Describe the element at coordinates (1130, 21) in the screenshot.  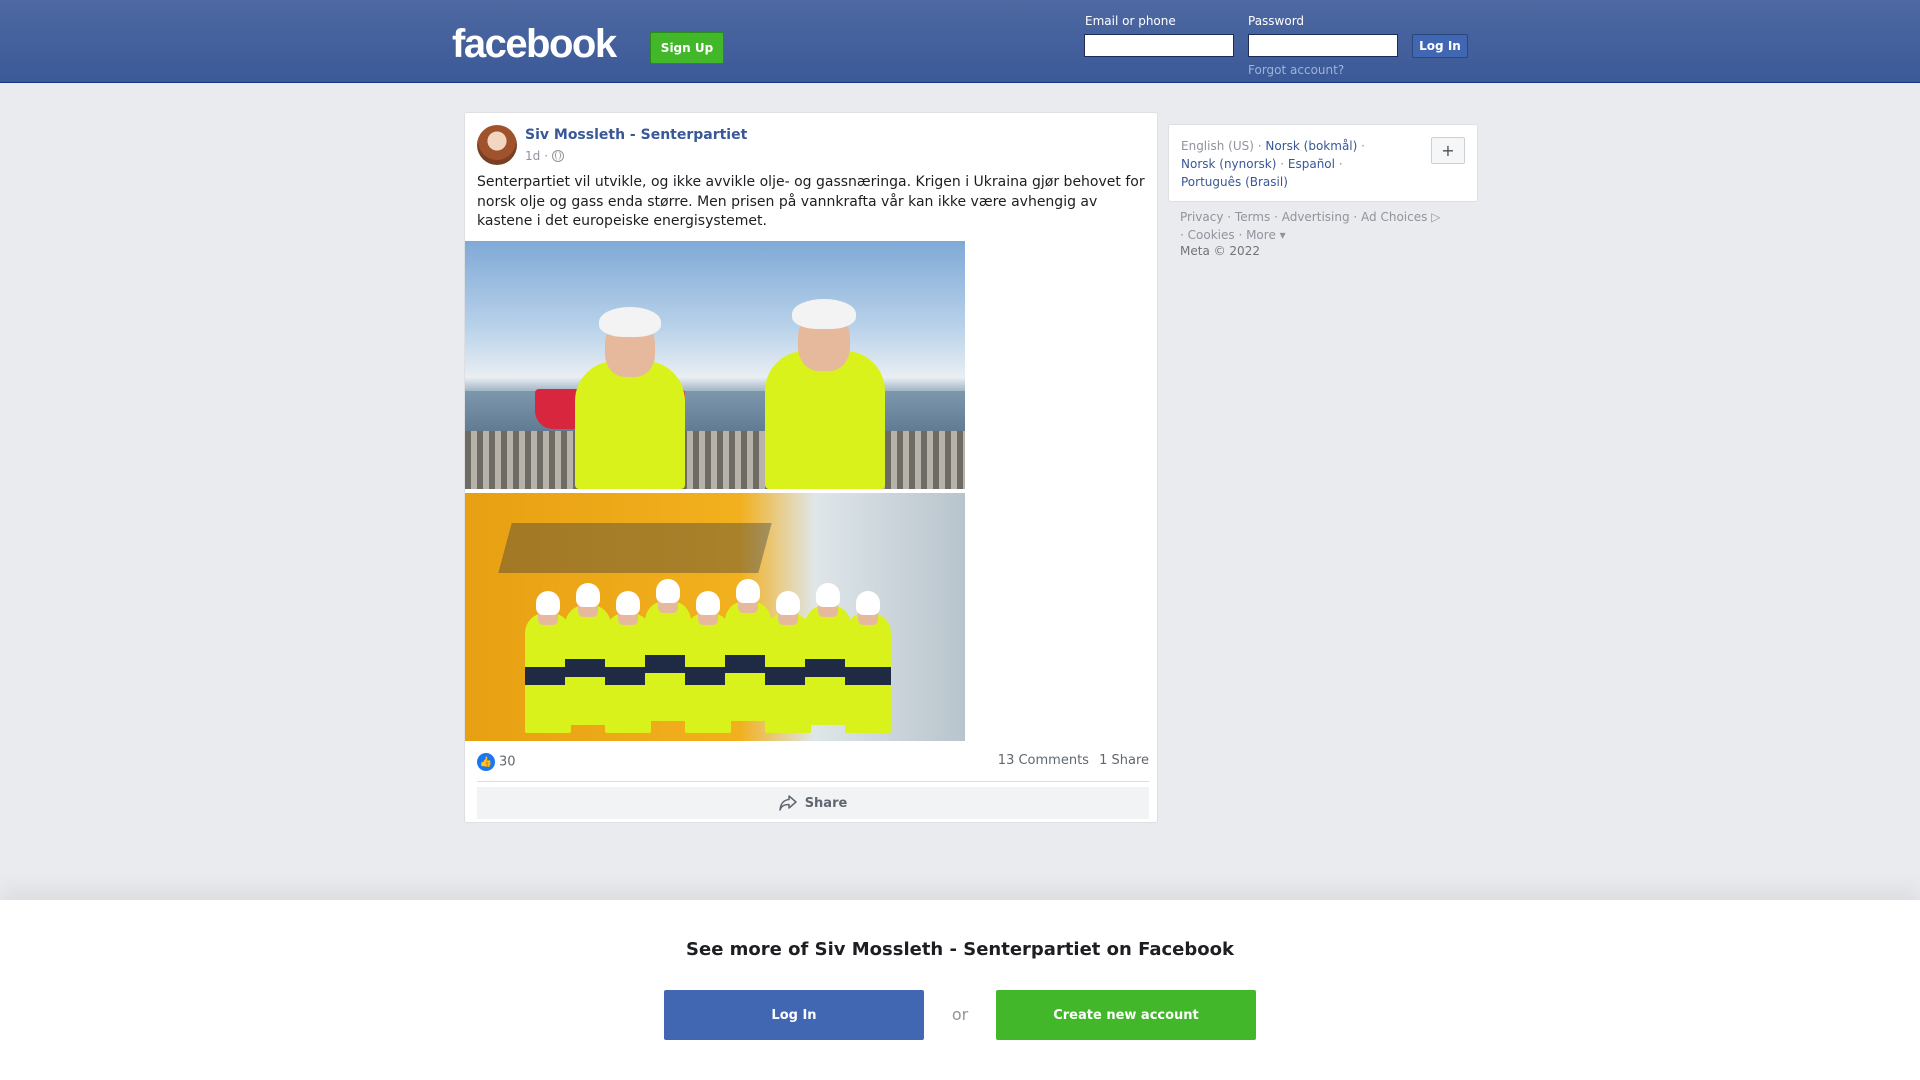
I see `email-label: Email or phone` at that location.